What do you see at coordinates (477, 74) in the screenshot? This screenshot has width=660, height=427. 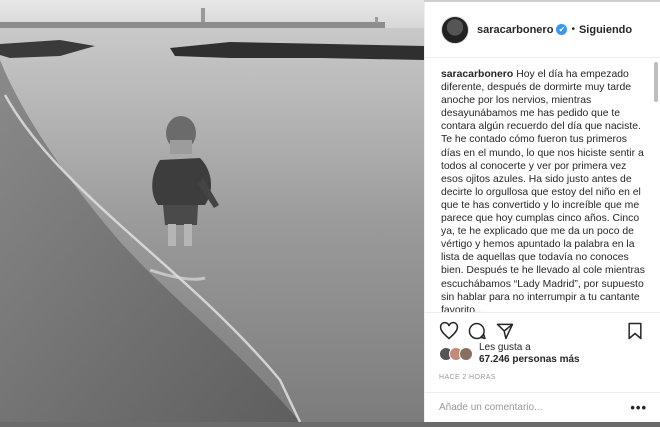 I see `caption-username: saracarbonero` at bounding box center [477, 74].